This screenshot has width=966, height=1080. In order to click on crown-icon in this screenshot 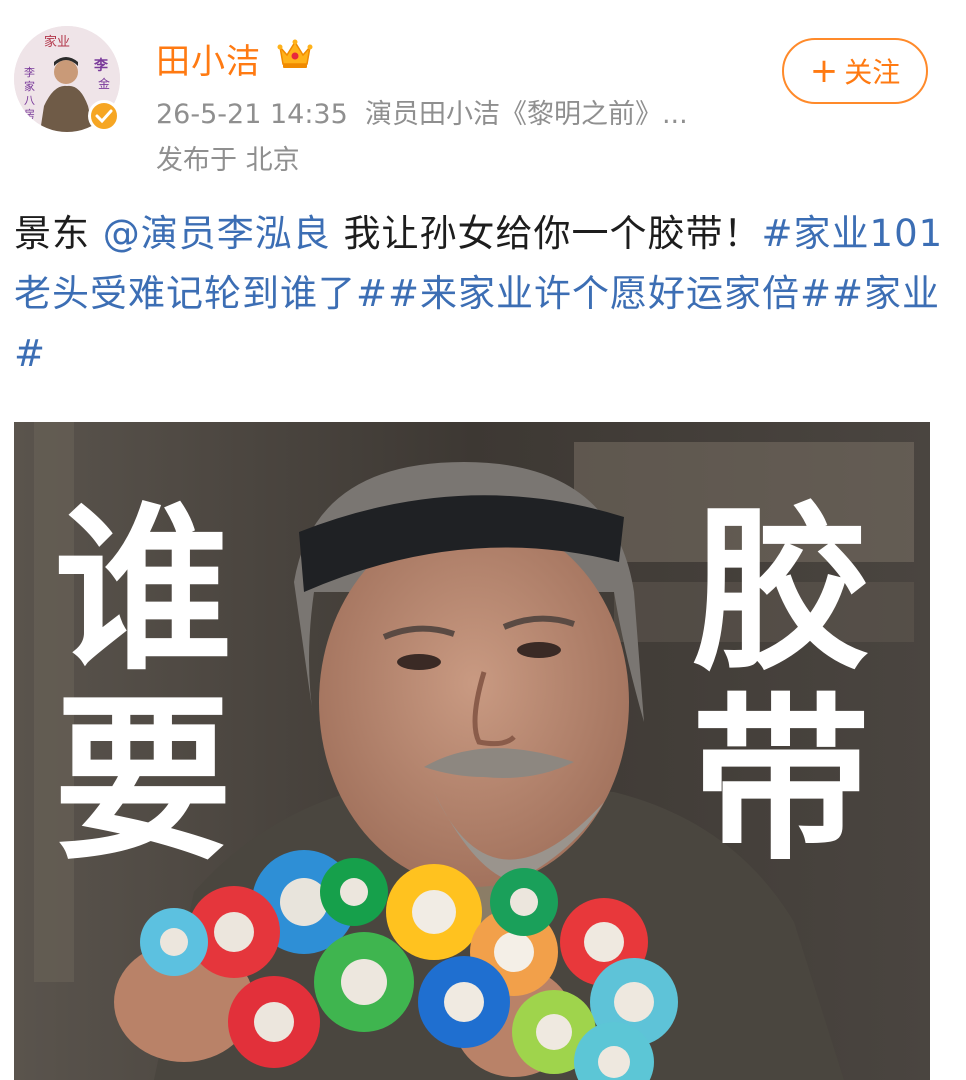, I will do `click(295, 54)`.